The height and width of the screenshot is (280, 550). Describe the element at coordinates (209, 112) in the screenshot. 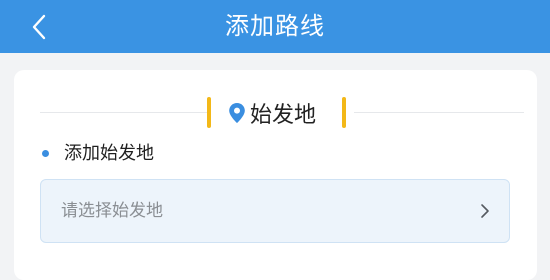

I see `section-accent-left` at that location.